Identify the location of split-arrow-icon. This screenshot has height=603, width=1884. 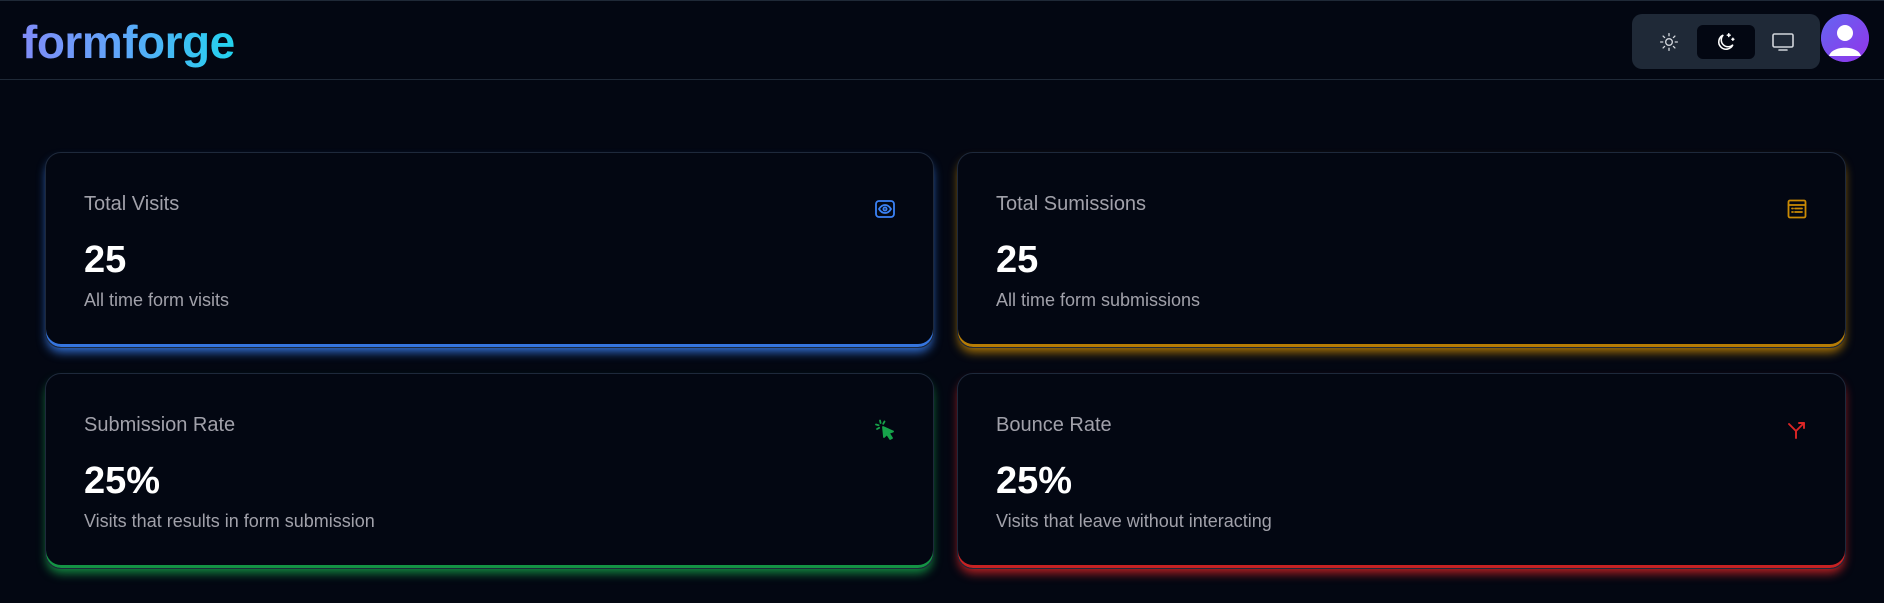
(1796, 430).